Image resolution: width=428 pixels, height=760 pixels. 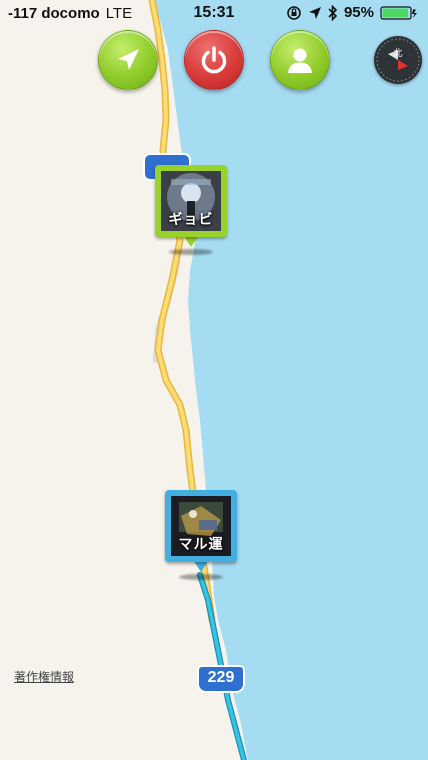 What do you see at coordinates (314, 12) in the screenshot?
I see `location-arrow-icon` at bounding box center [314, 12].